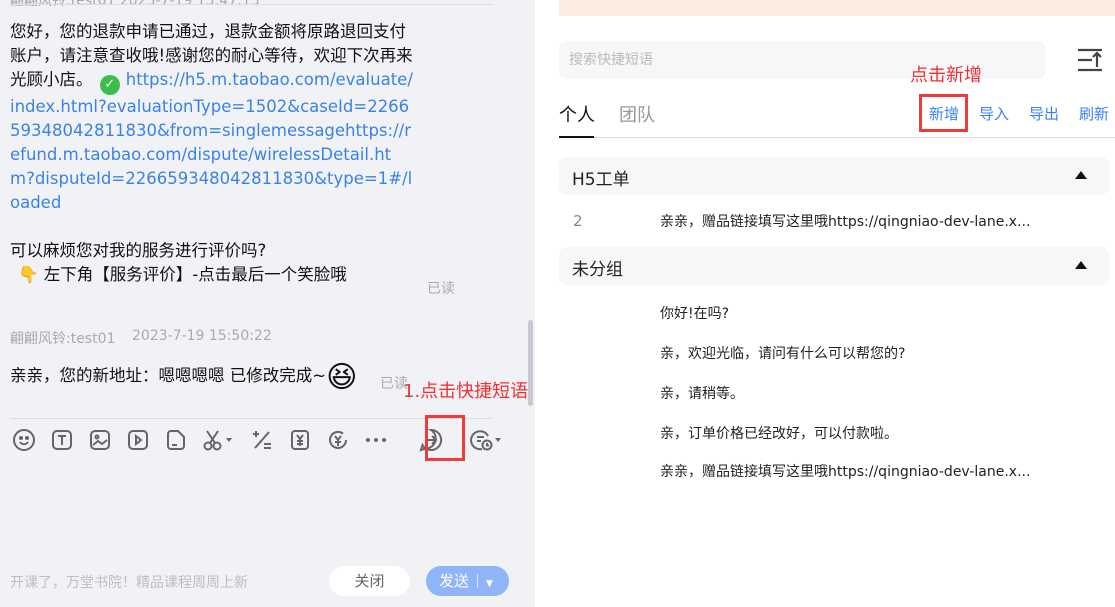  Describe the element at coordinates (338, 440) in the screenshot. I see `refund-icon` at that location.